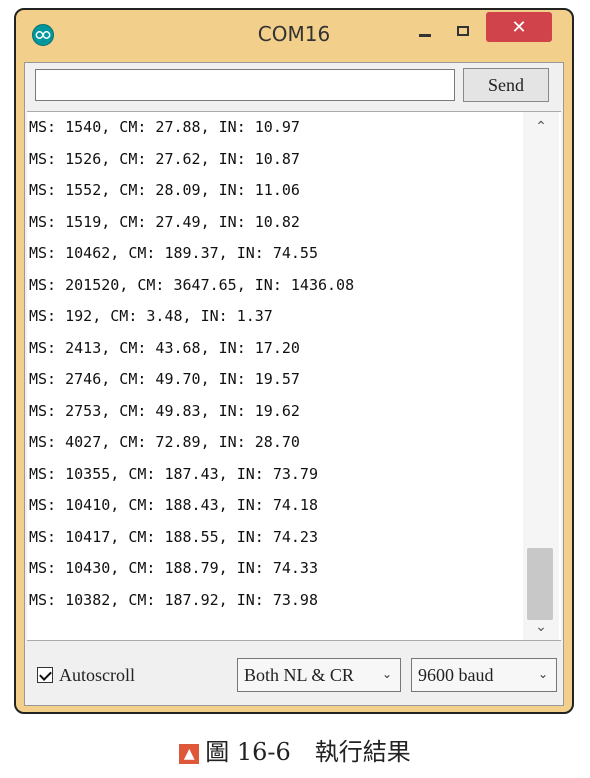 Image resolution: width=590 pixels, height=778 pixels. Describe the element at coordinates (192, 284) in the screenshot. I see `serial-output-line: MS: 201520, CM: 3647.65, IN: 1436.08` at that location.